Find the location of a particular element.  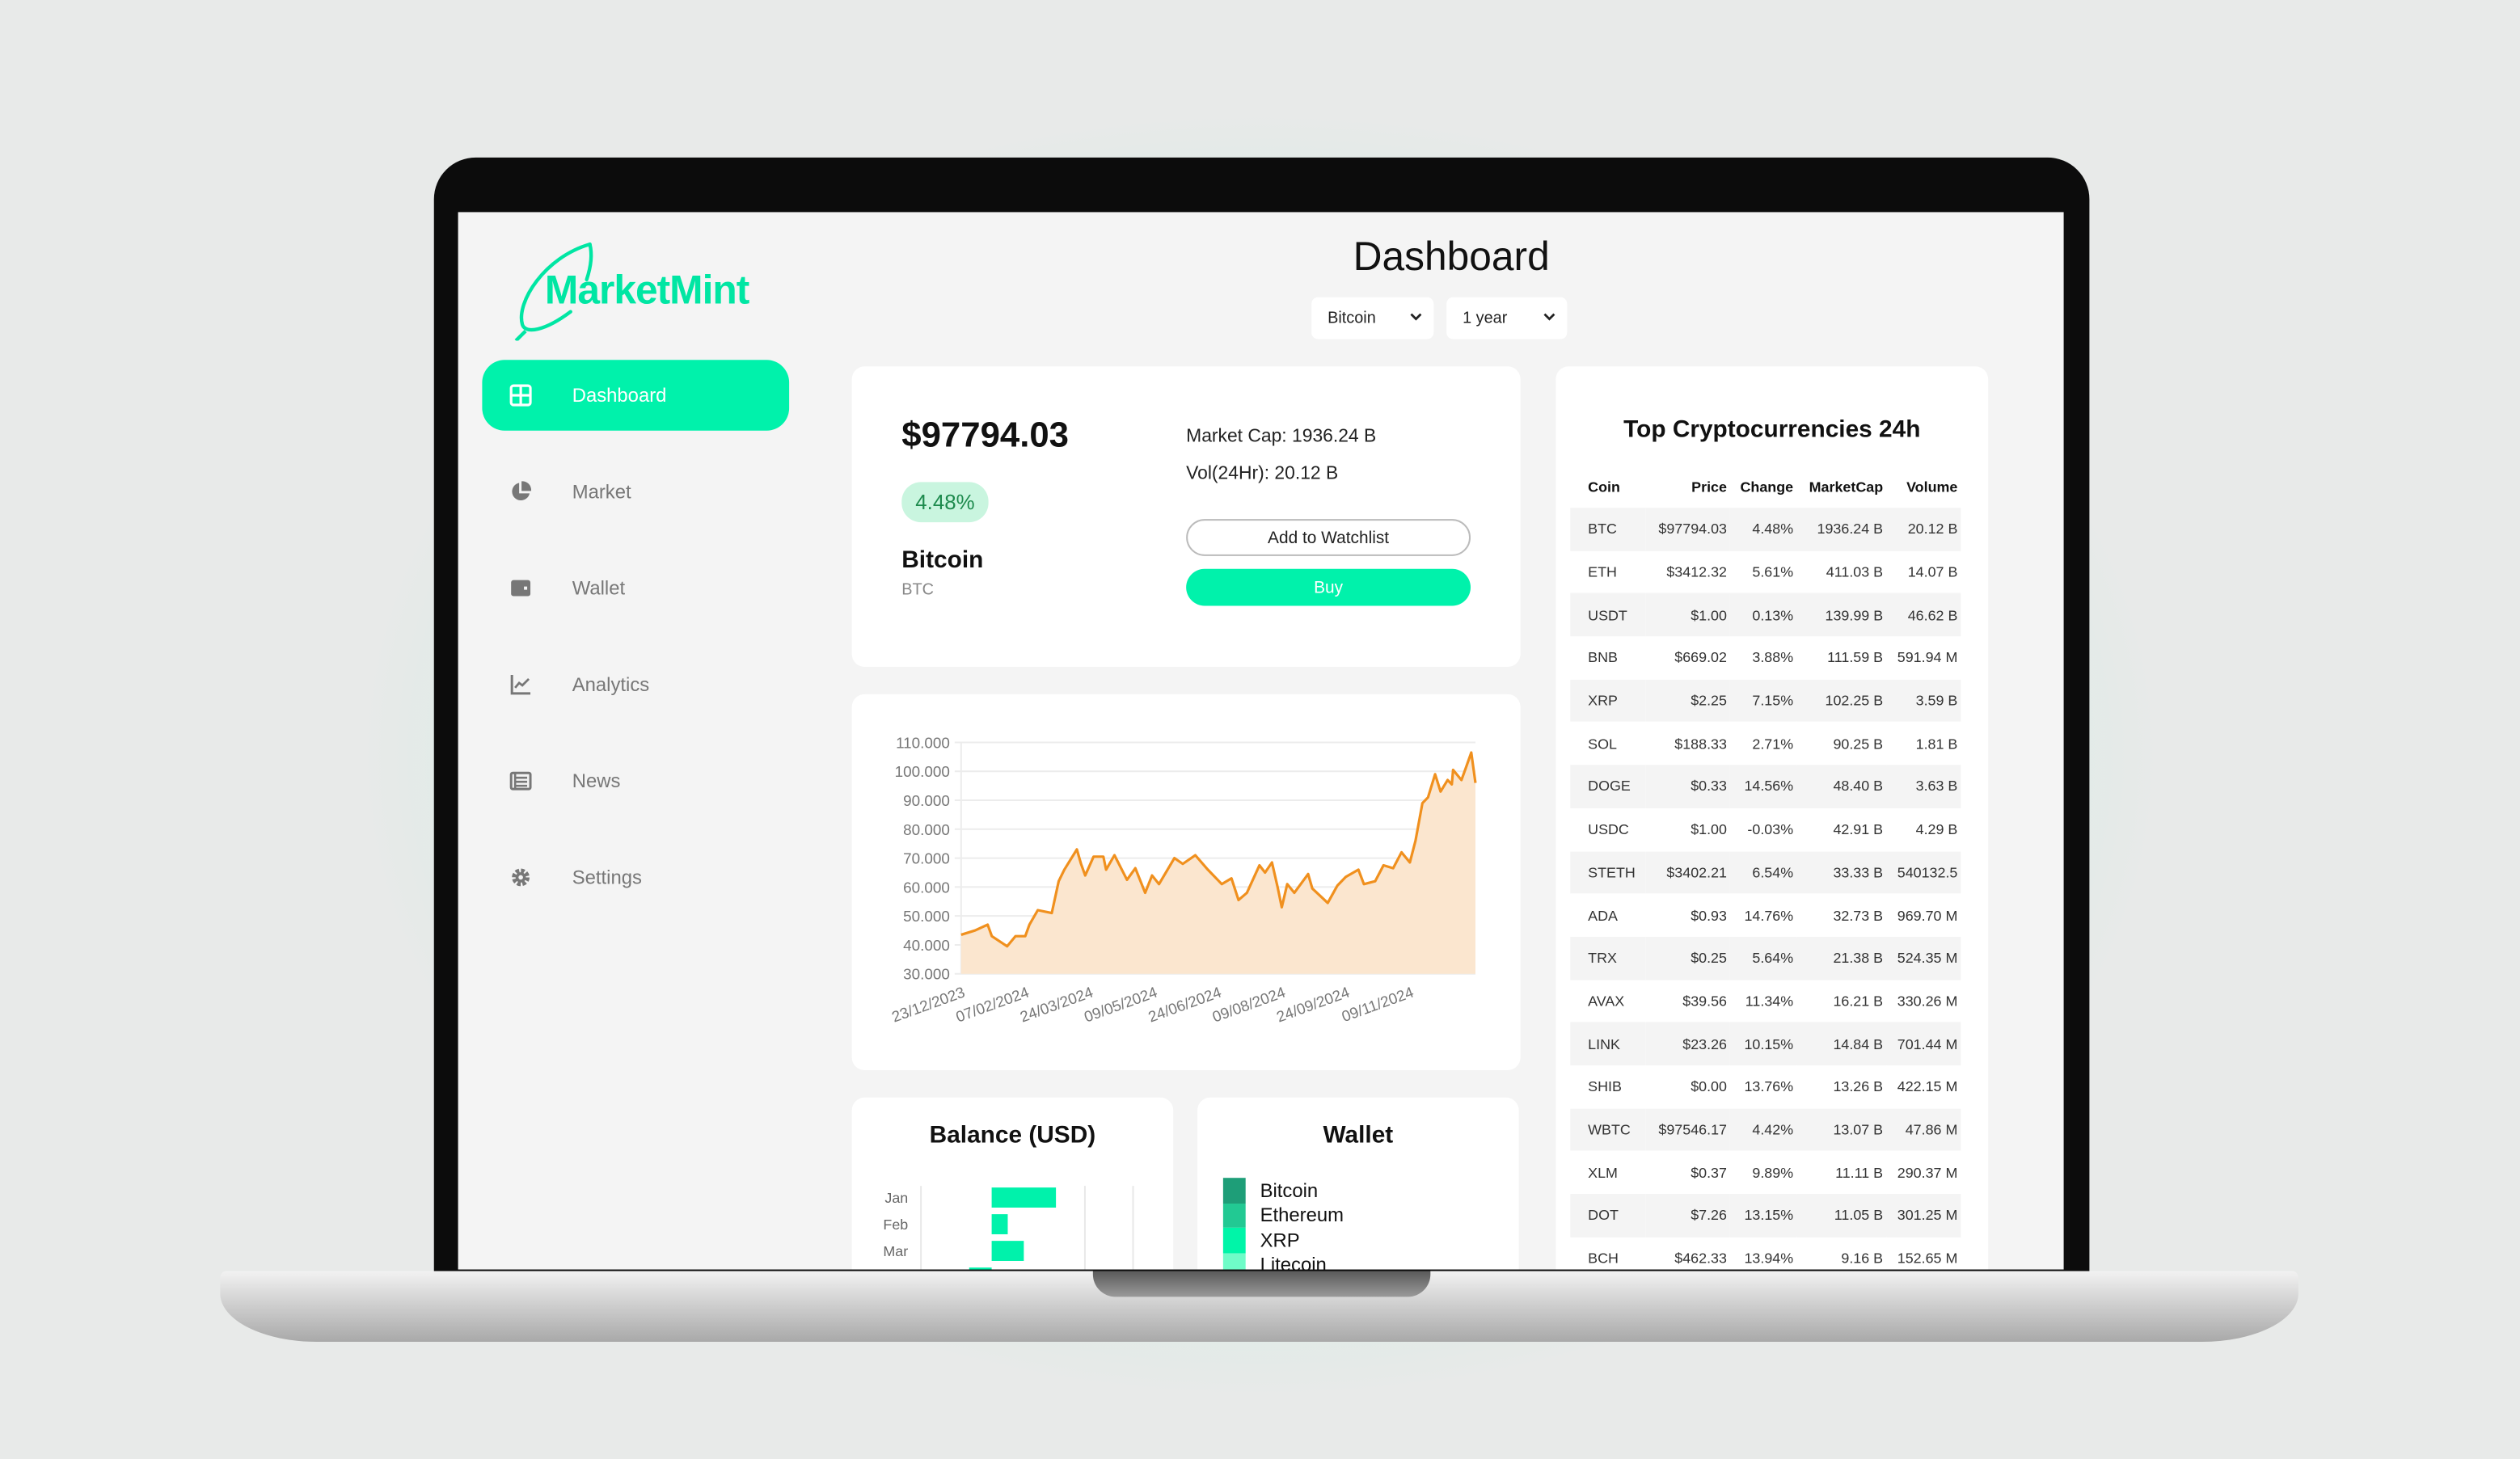

table-cell: 1.81 B is located at coordinates (1937, 744).